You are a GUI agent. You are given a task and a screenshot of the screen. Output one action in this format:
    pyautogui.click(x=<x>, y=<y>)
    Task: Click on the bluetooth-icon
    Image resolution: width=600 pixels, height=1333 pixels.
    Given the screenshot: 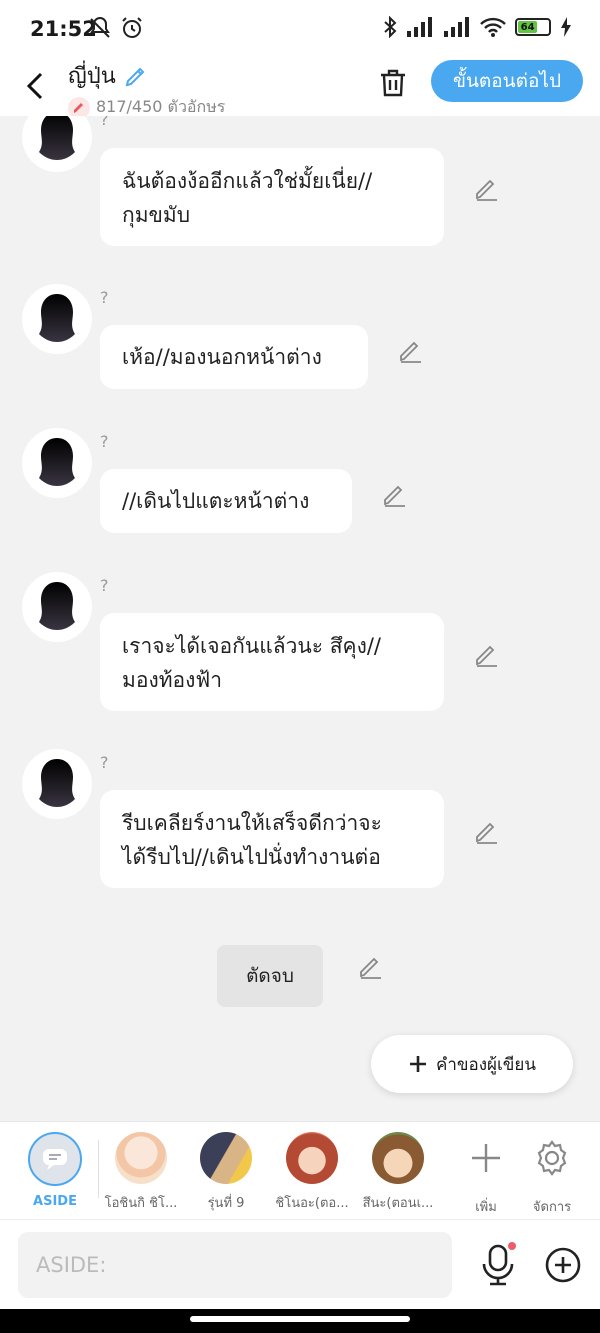 What is the action you would take?
    pyautogui.click(x=390, y=27)
    